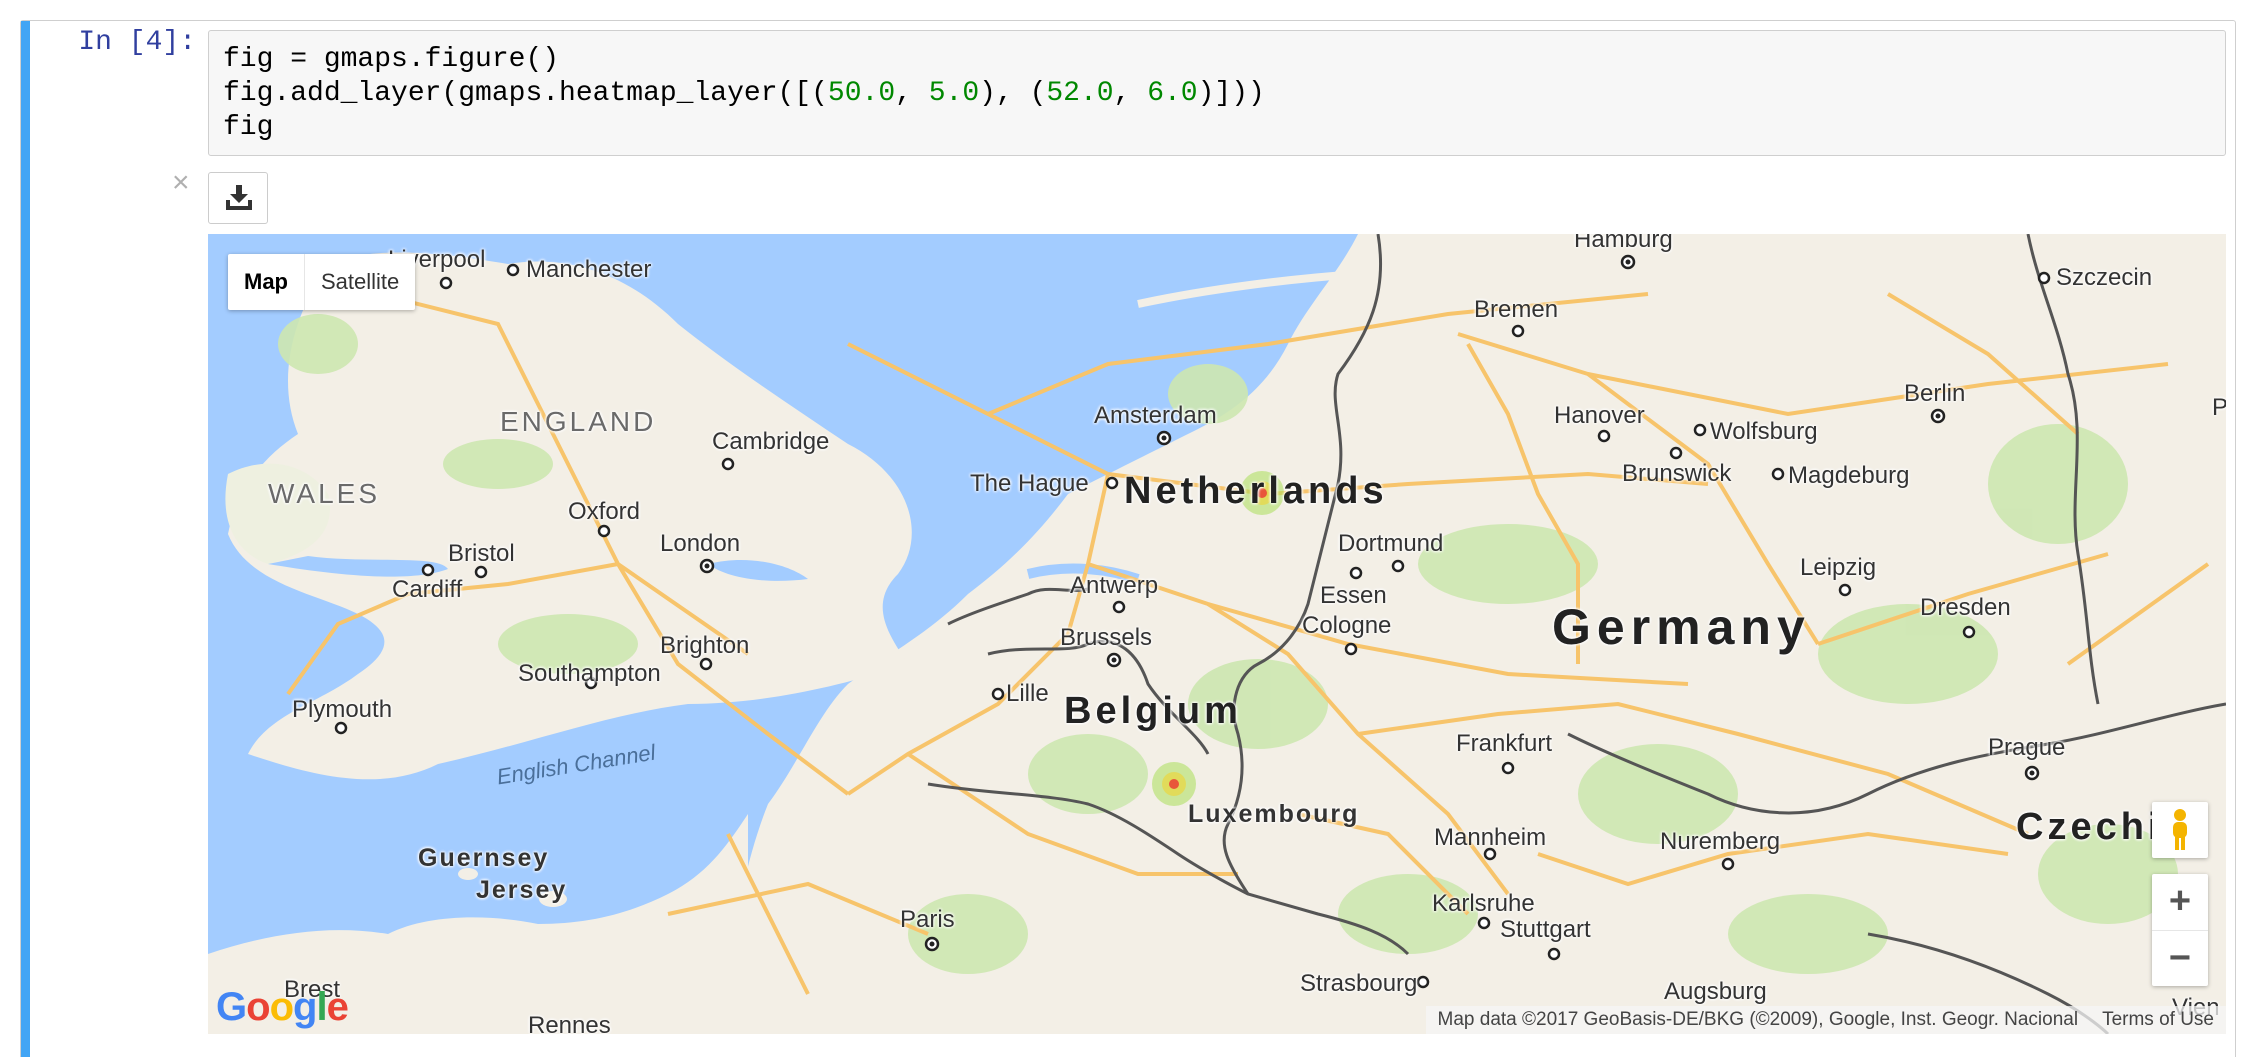  What do you see at coordinates (927, 919) in the screenshot?
I see `map-label-paris: Paris` at bounding box center [927, 919].